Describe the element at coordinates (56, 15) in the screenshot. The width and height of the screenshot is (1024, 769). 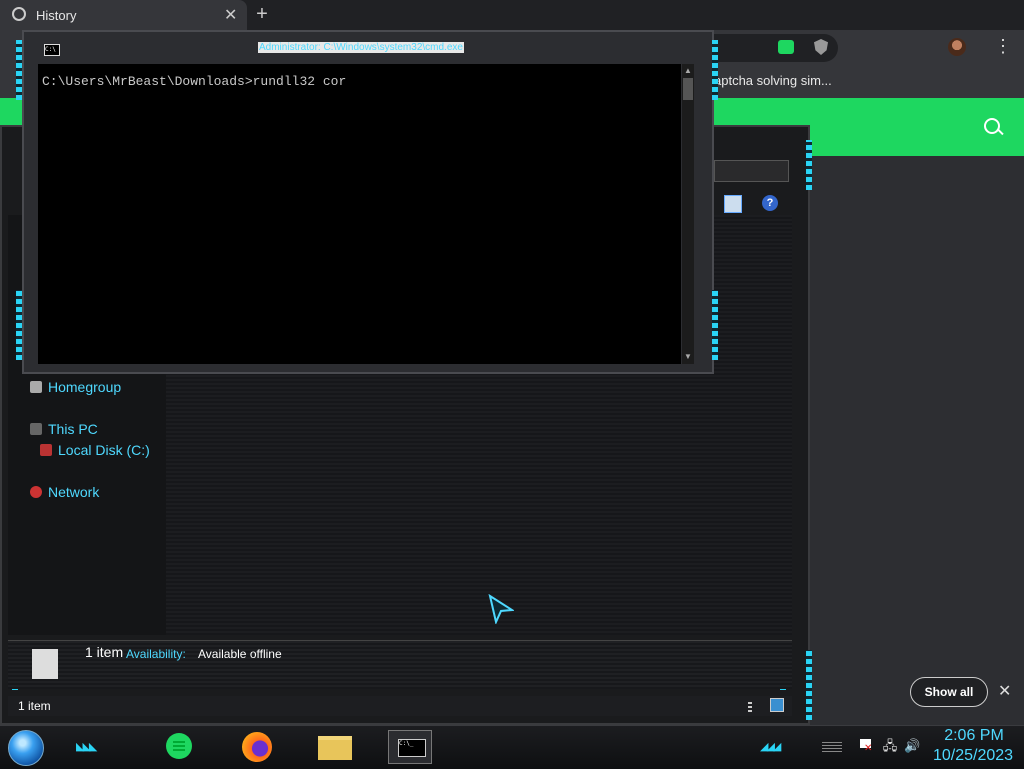
I see `tab-title: History` at that location.